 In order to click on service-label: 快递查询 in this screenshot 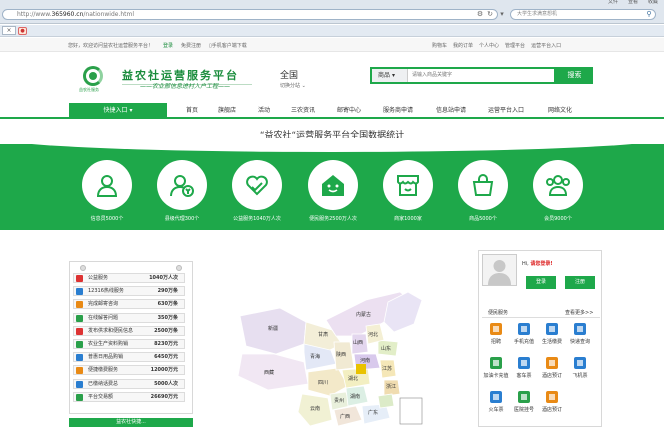, I will do `click(579, 342)`.